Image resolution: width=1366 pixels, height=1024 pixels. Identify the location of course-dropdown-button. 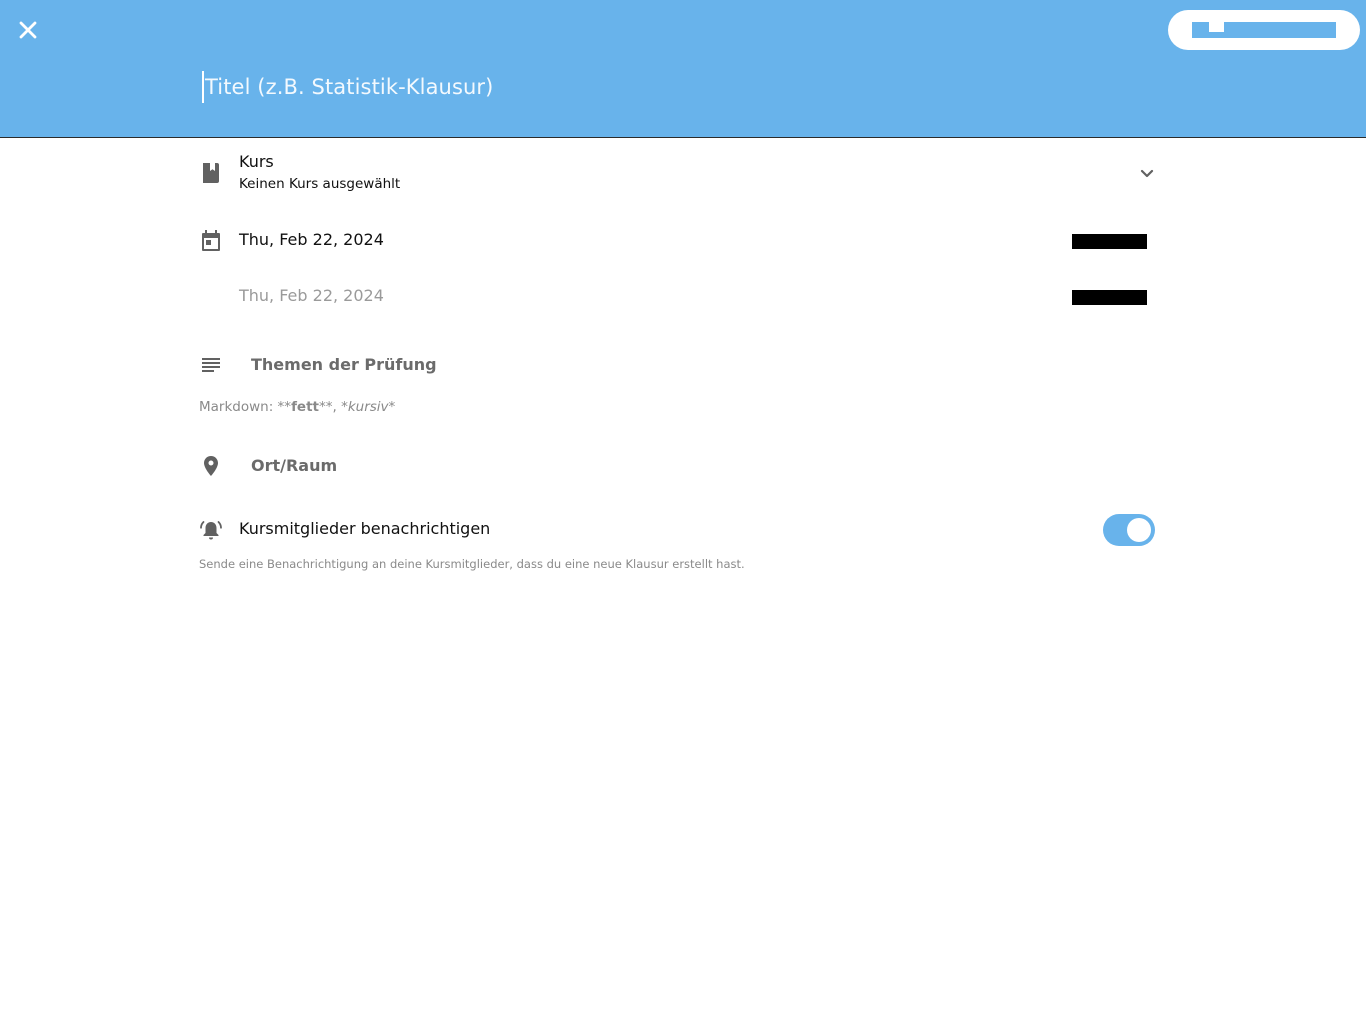
(1147, 173).